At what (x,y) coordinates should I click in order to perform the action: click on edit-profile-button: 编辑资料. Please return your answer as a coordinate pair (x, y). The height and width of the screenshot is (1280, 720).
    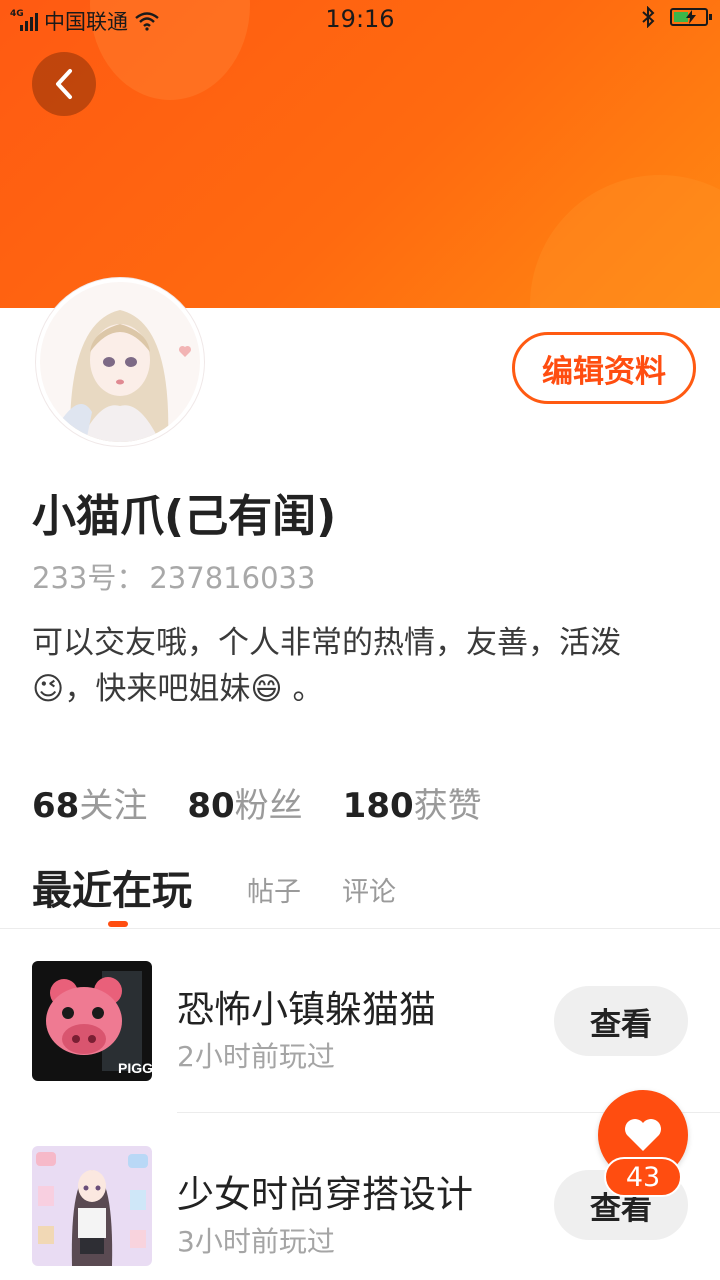
    Looking at the image, I should click on (604, 368).